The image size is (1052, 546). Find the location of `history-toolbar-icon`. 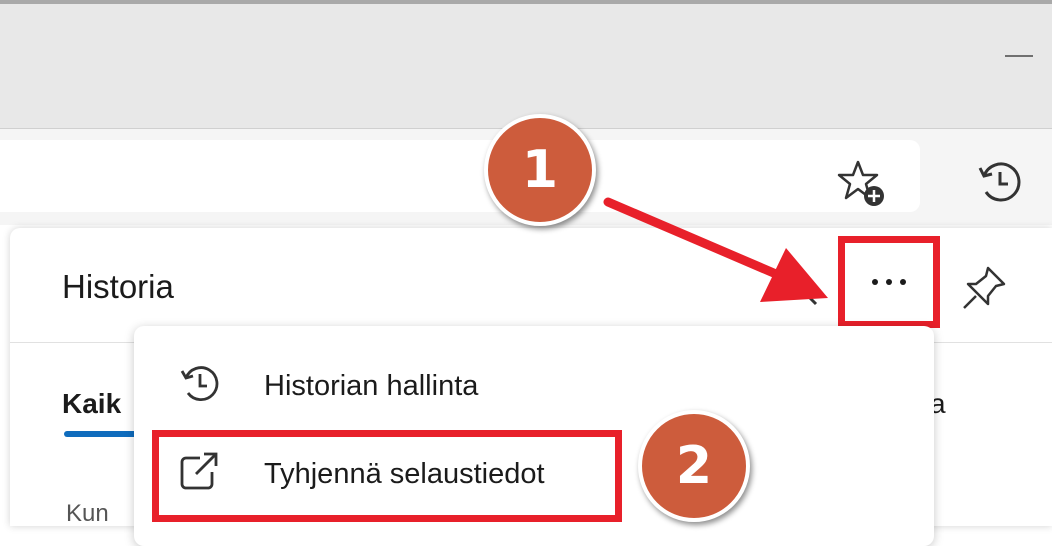

history-toolbar-icon is located at coordinates (1000, 182).